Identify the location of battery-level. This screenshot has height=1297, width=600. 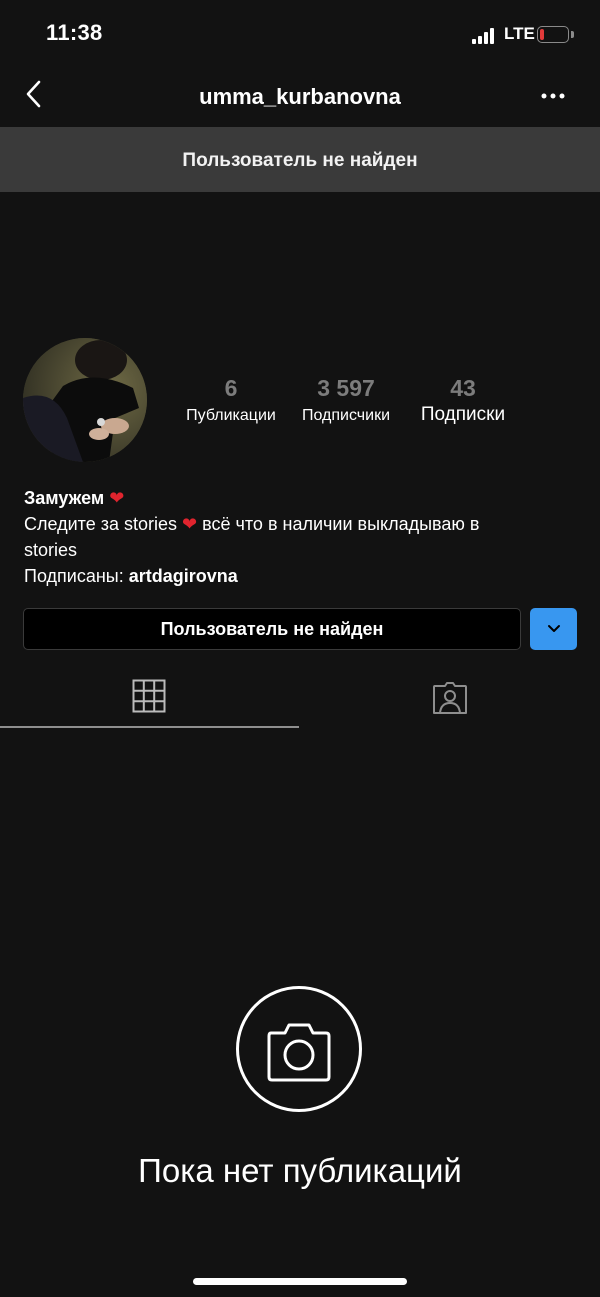
(542, 34).